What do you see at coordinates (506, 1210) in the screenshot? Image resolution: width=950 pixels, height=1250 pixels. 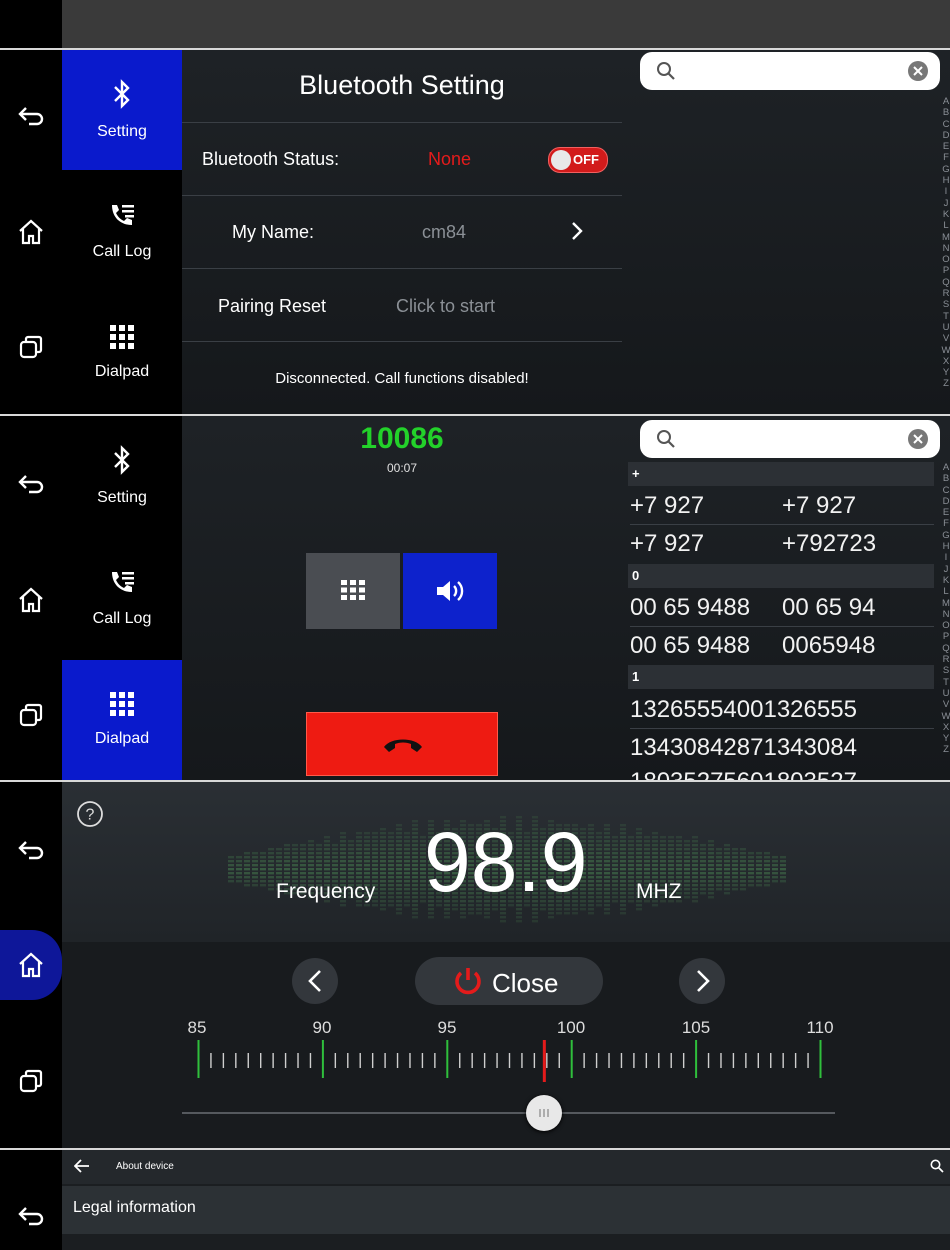 I see `settings-item-legal-information: Legal information` at bounding box center [506, 1210].